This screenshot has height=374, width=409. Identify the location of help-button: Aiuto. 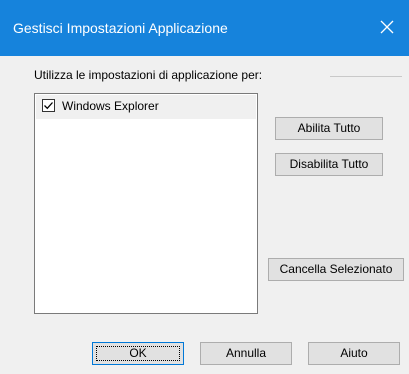
(354, 353).